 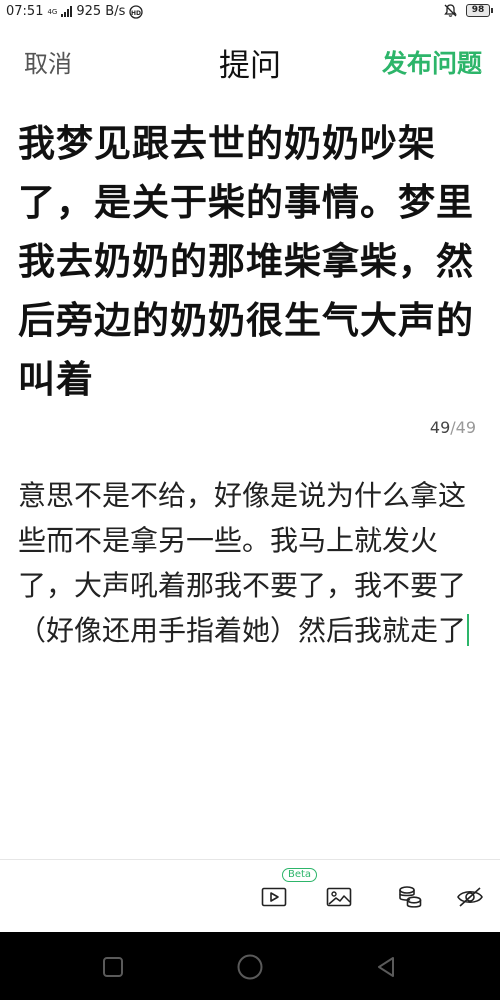 I want to click on character-counter: 49/49, so click(x=453, y=427).